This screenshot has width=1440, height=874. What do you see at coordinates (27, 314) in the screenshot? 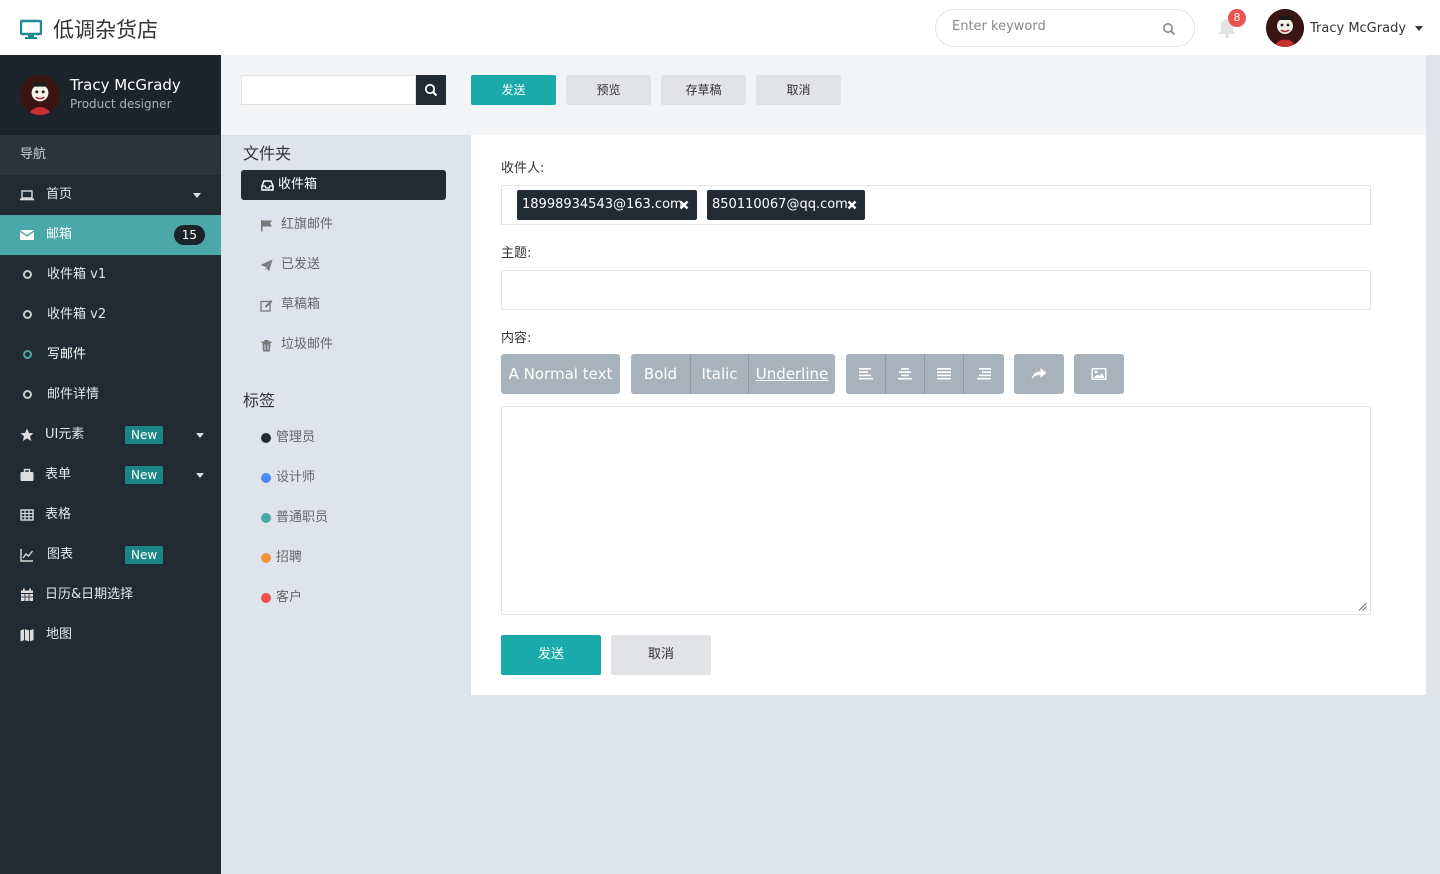
I see `circle-icon` at bounding box center [27, 314].